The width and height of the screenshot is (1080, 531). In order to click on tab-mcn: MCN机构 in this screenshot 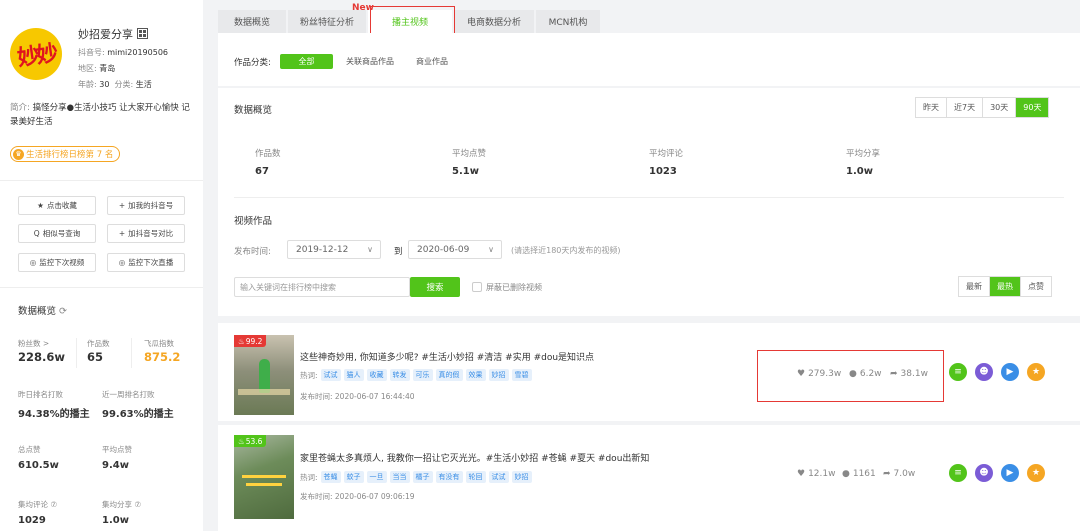, I will do `click(568, 21)`.